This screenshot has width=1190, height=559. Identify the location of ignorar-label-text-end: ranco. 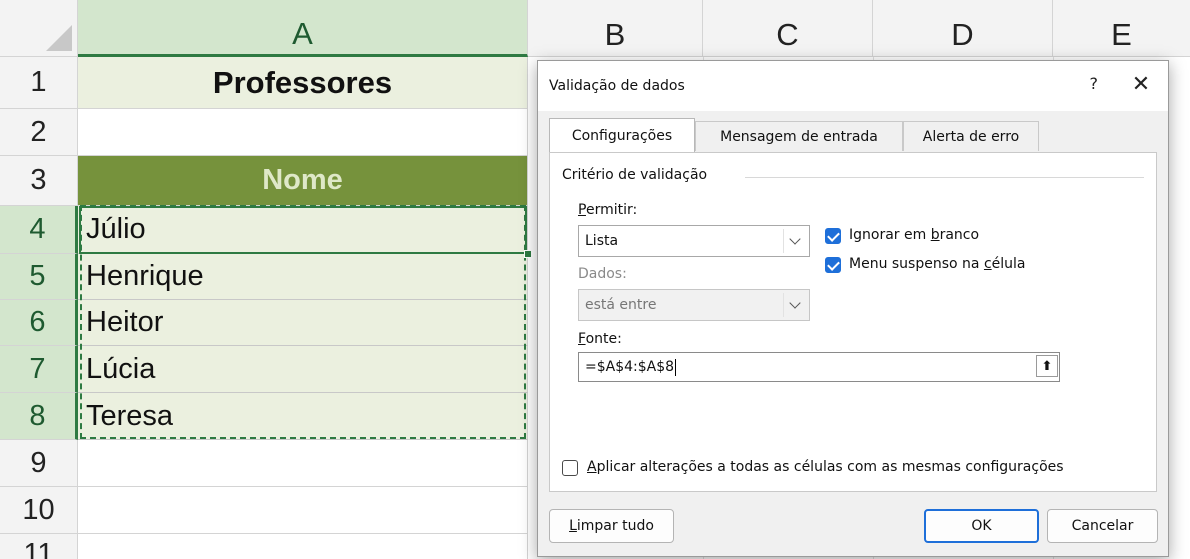
(959, 235).